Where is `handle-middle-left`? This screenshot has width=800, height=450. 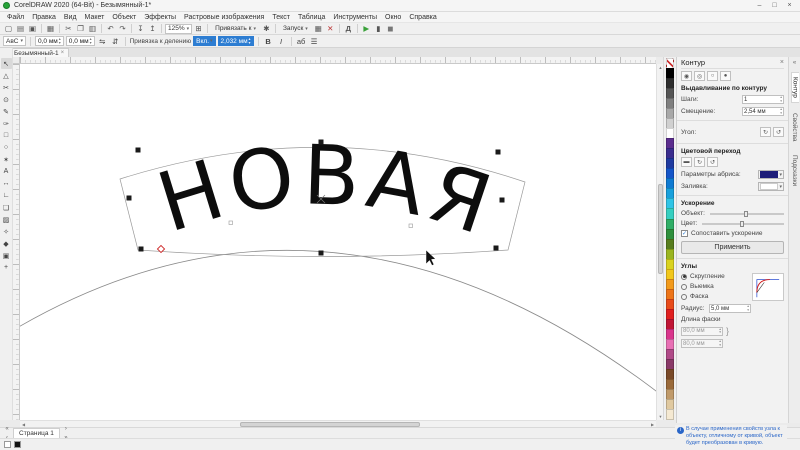 handle-middle-left is located at coordinates (129, 198).